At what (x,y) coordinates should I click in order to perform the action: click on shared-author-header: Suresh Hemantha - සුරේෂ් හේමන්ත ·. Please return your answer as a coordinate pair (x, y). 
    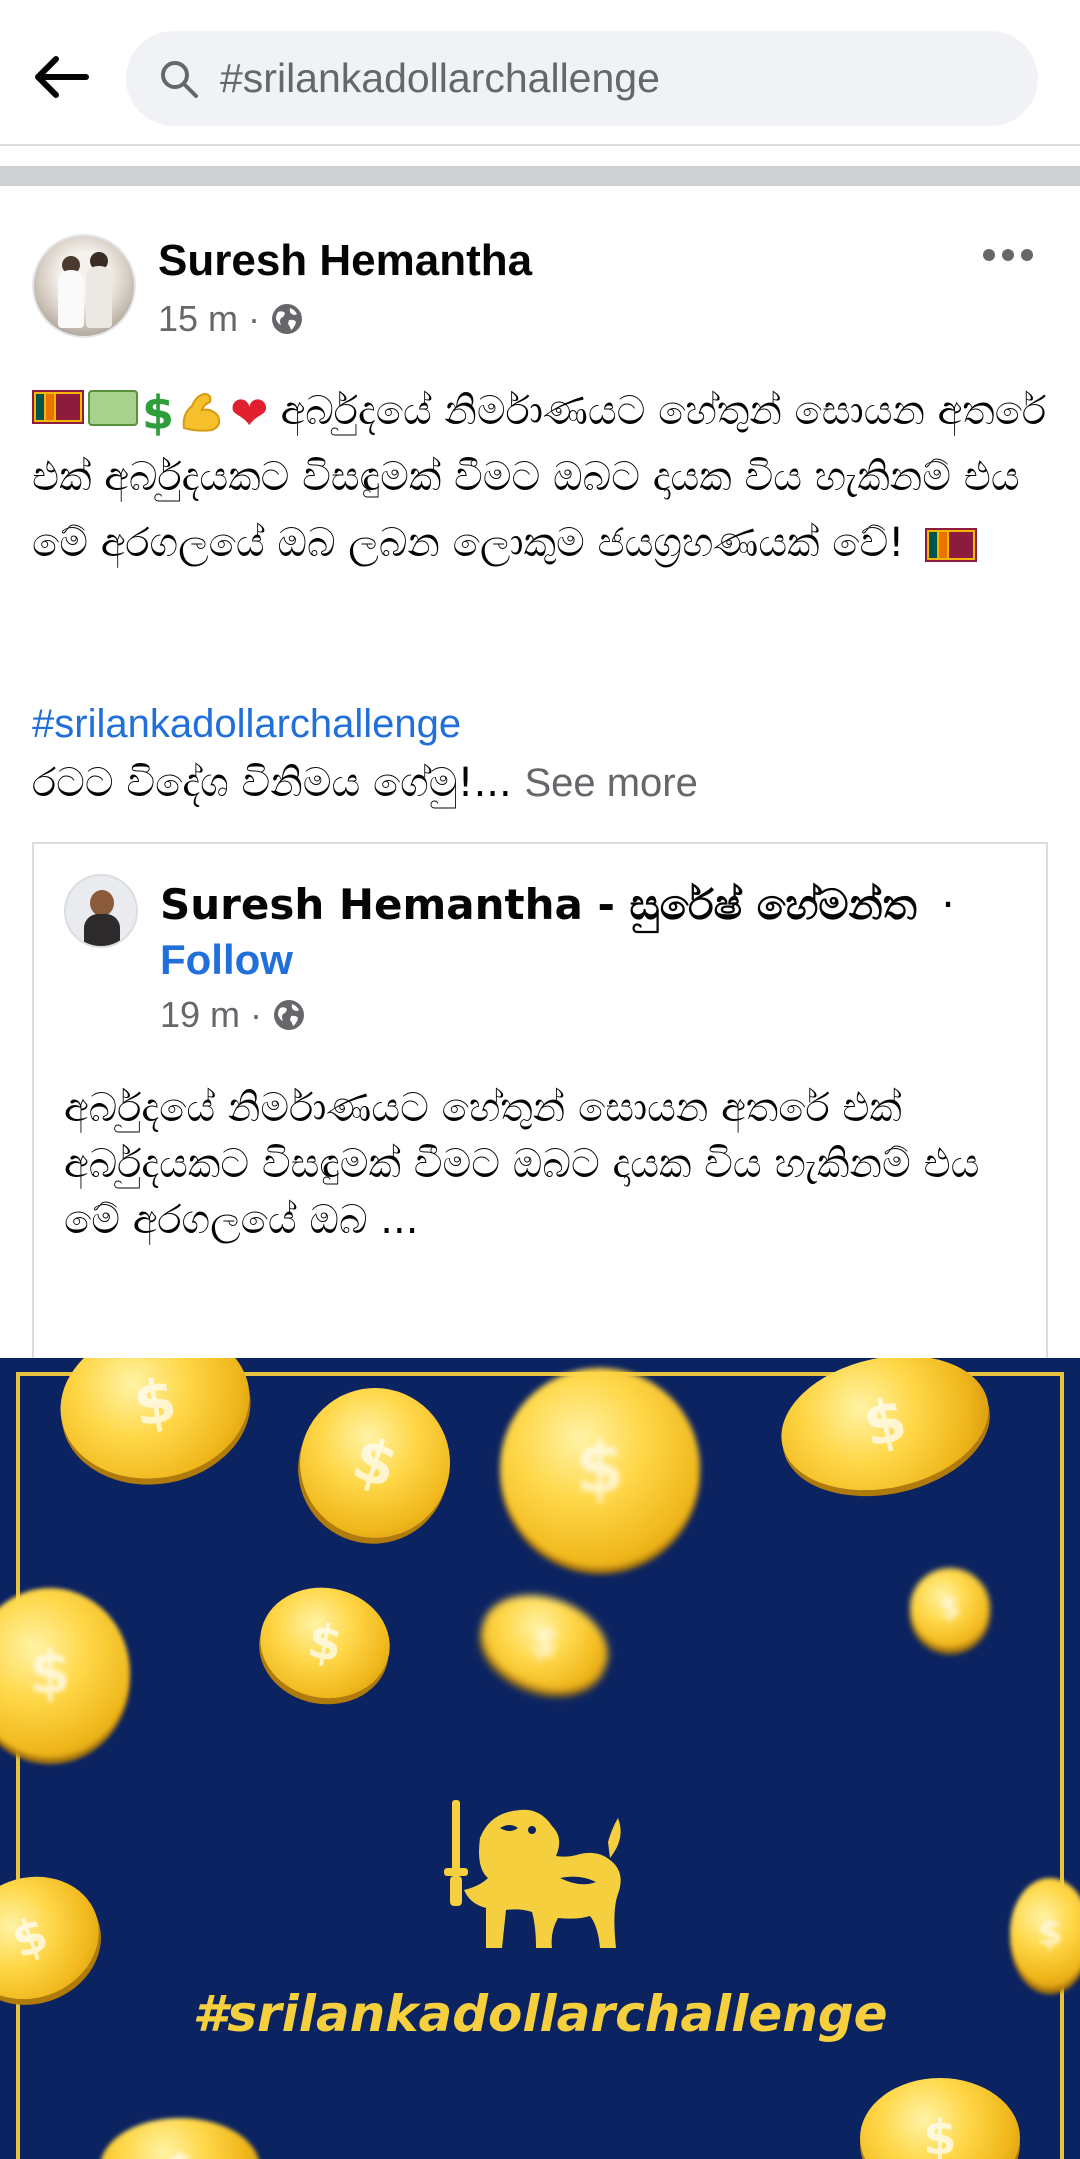
    Looking at the image, I should click on (557, 905).